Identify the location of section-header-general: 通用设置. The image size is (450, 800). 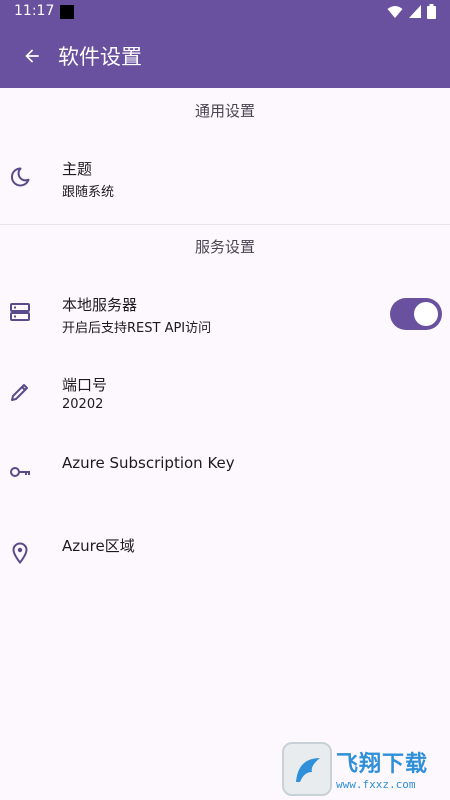
(224, 111).